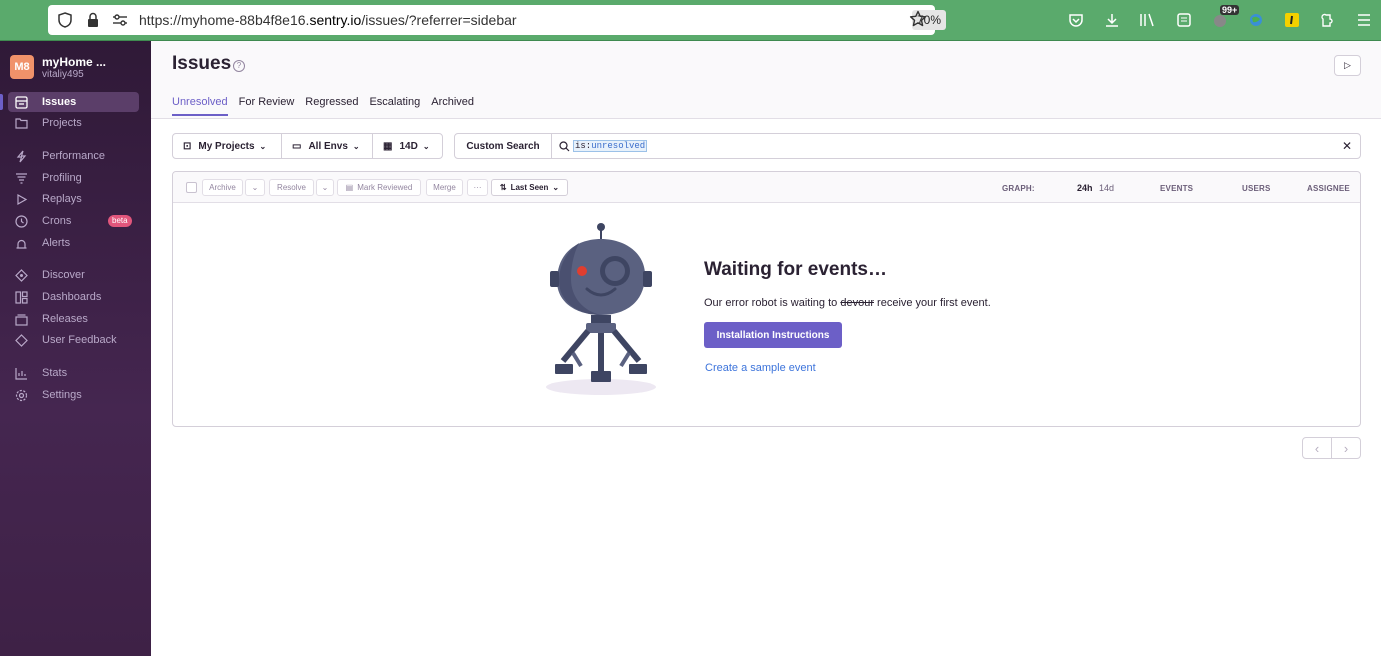  Describe the element at coordinates (56, 243) in the screenshot. I see `sidebar-item-label: Alerts` at that location.